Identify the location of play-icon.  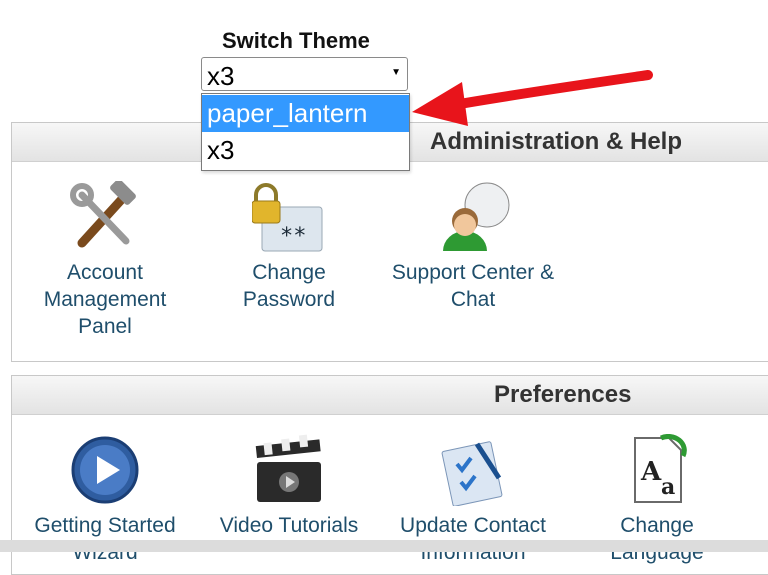
(105, 470).